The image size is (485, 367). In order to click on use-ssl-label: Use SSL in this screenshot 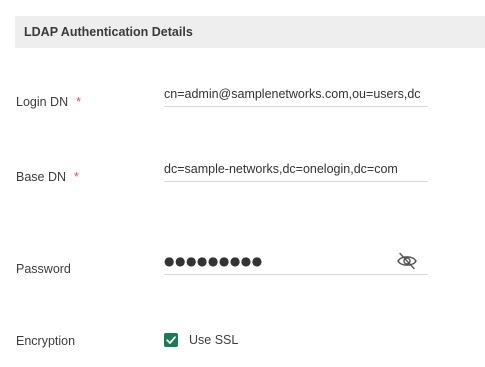, I will do `click(213, 340)`.